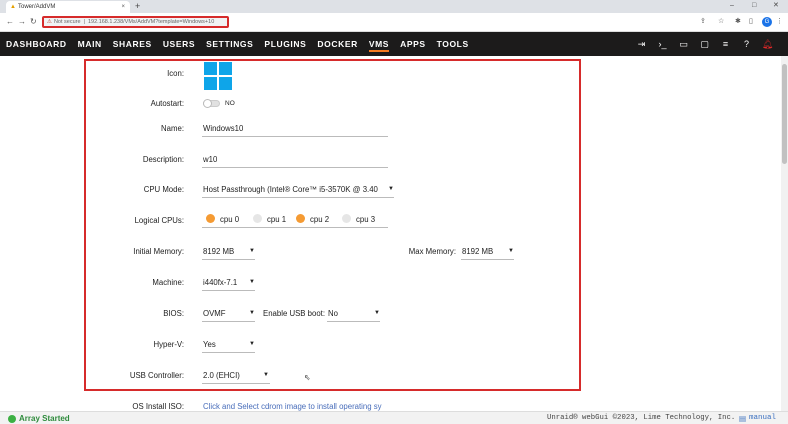  Describe the element at coordinates (159, 220) in the screenshot. I see `logical-cpus-label: Logical CPUs:` at that location.